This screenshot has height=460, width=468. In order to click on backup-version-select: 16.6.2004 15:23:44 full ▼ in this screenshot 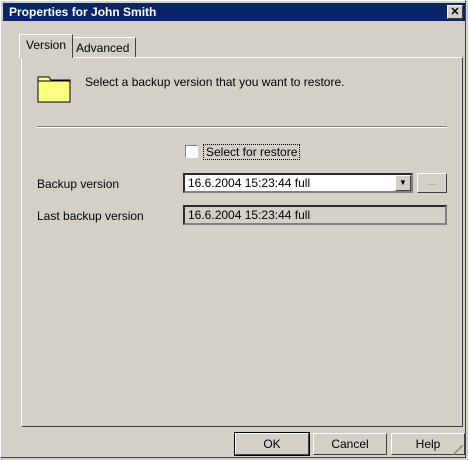, I will do `click(298, 183)`.